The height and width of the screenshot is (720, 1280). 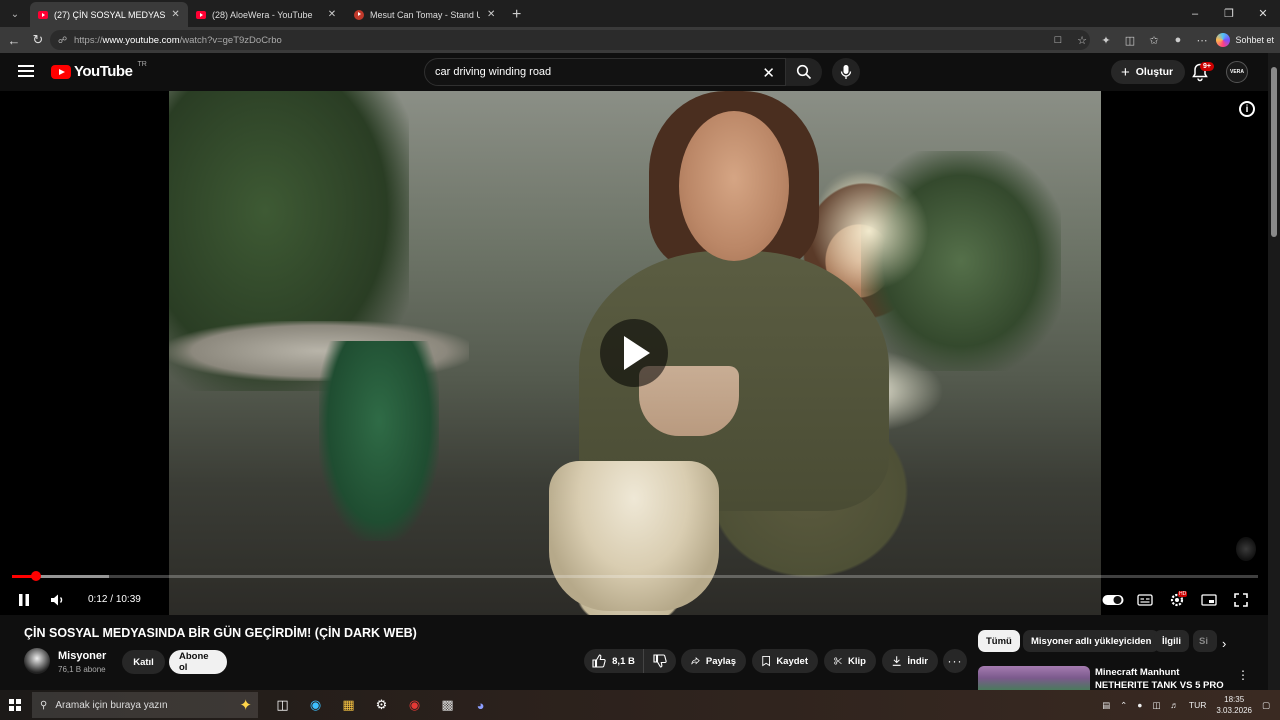 I want to click on share-button: Paylaş, so click(x=713, y=661).